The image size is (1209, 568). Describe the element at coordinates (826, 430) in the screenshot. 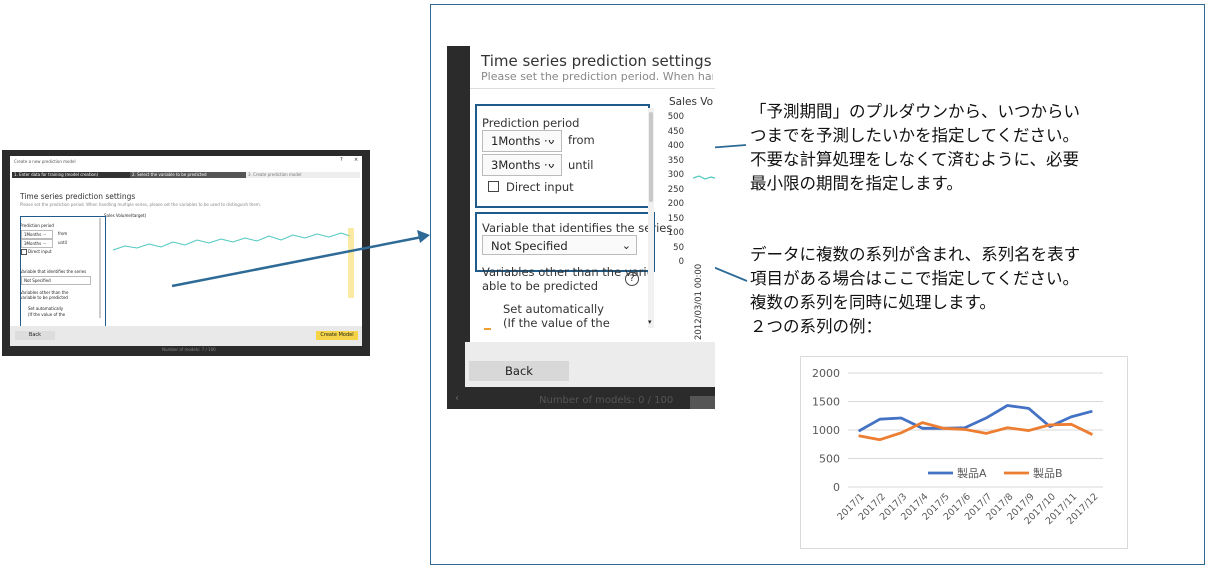

I see `y-tick-label: 1000` at that location.